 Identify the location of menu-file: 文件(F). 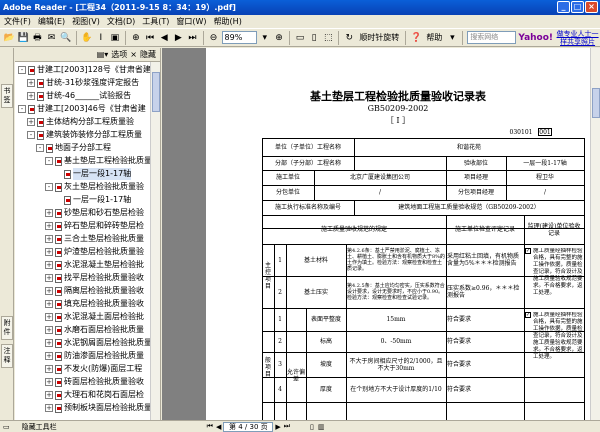
(17, 21).